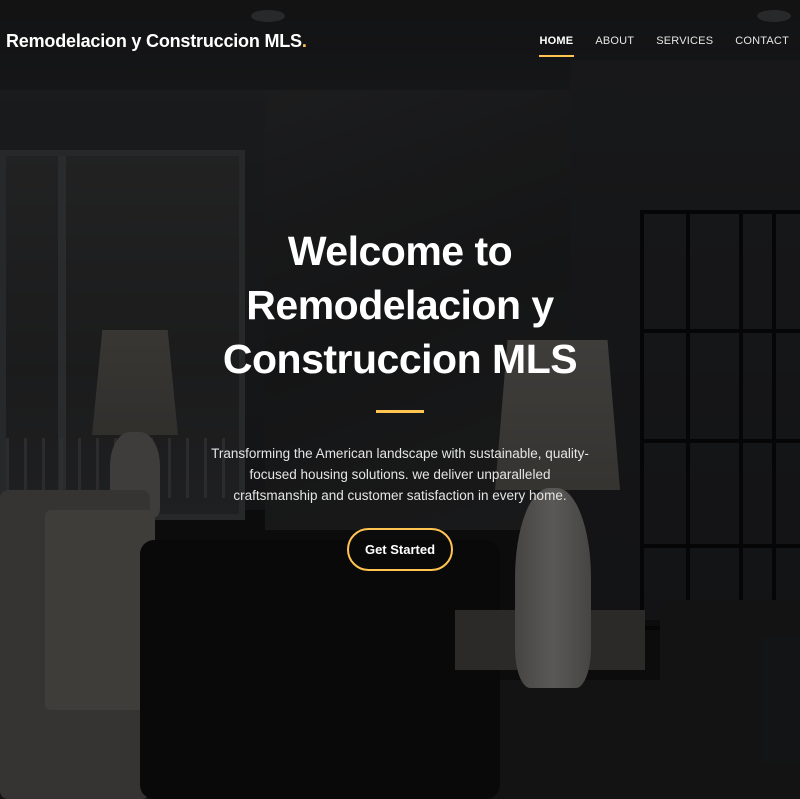 The height and width of the screenshot is (799, 800). I want to click on site-logo: Remodelacion y Construccion MLS., so click(156, 41).